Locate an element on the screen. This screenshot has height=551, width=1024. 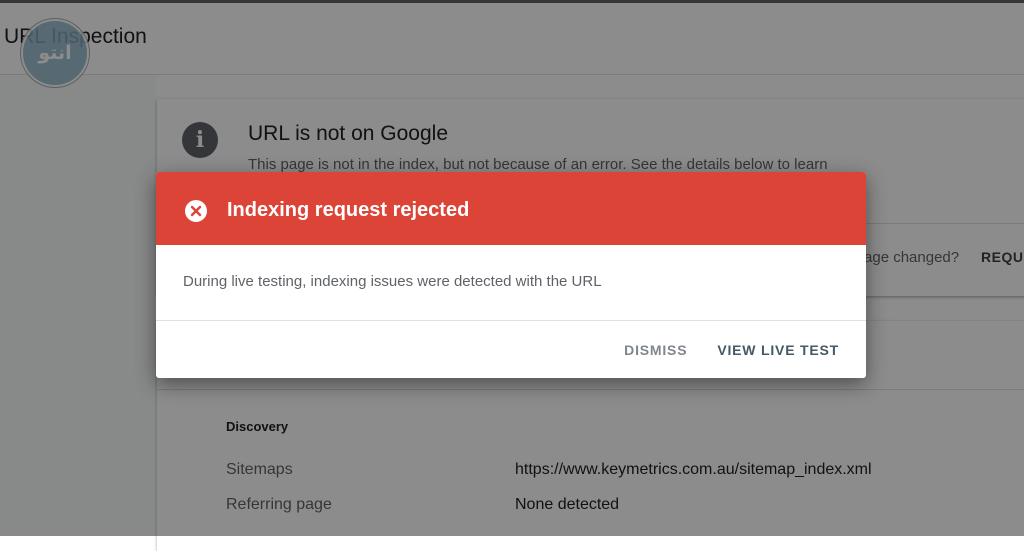
dismiss-button: DISMISS is located at coordinates (655, 350).